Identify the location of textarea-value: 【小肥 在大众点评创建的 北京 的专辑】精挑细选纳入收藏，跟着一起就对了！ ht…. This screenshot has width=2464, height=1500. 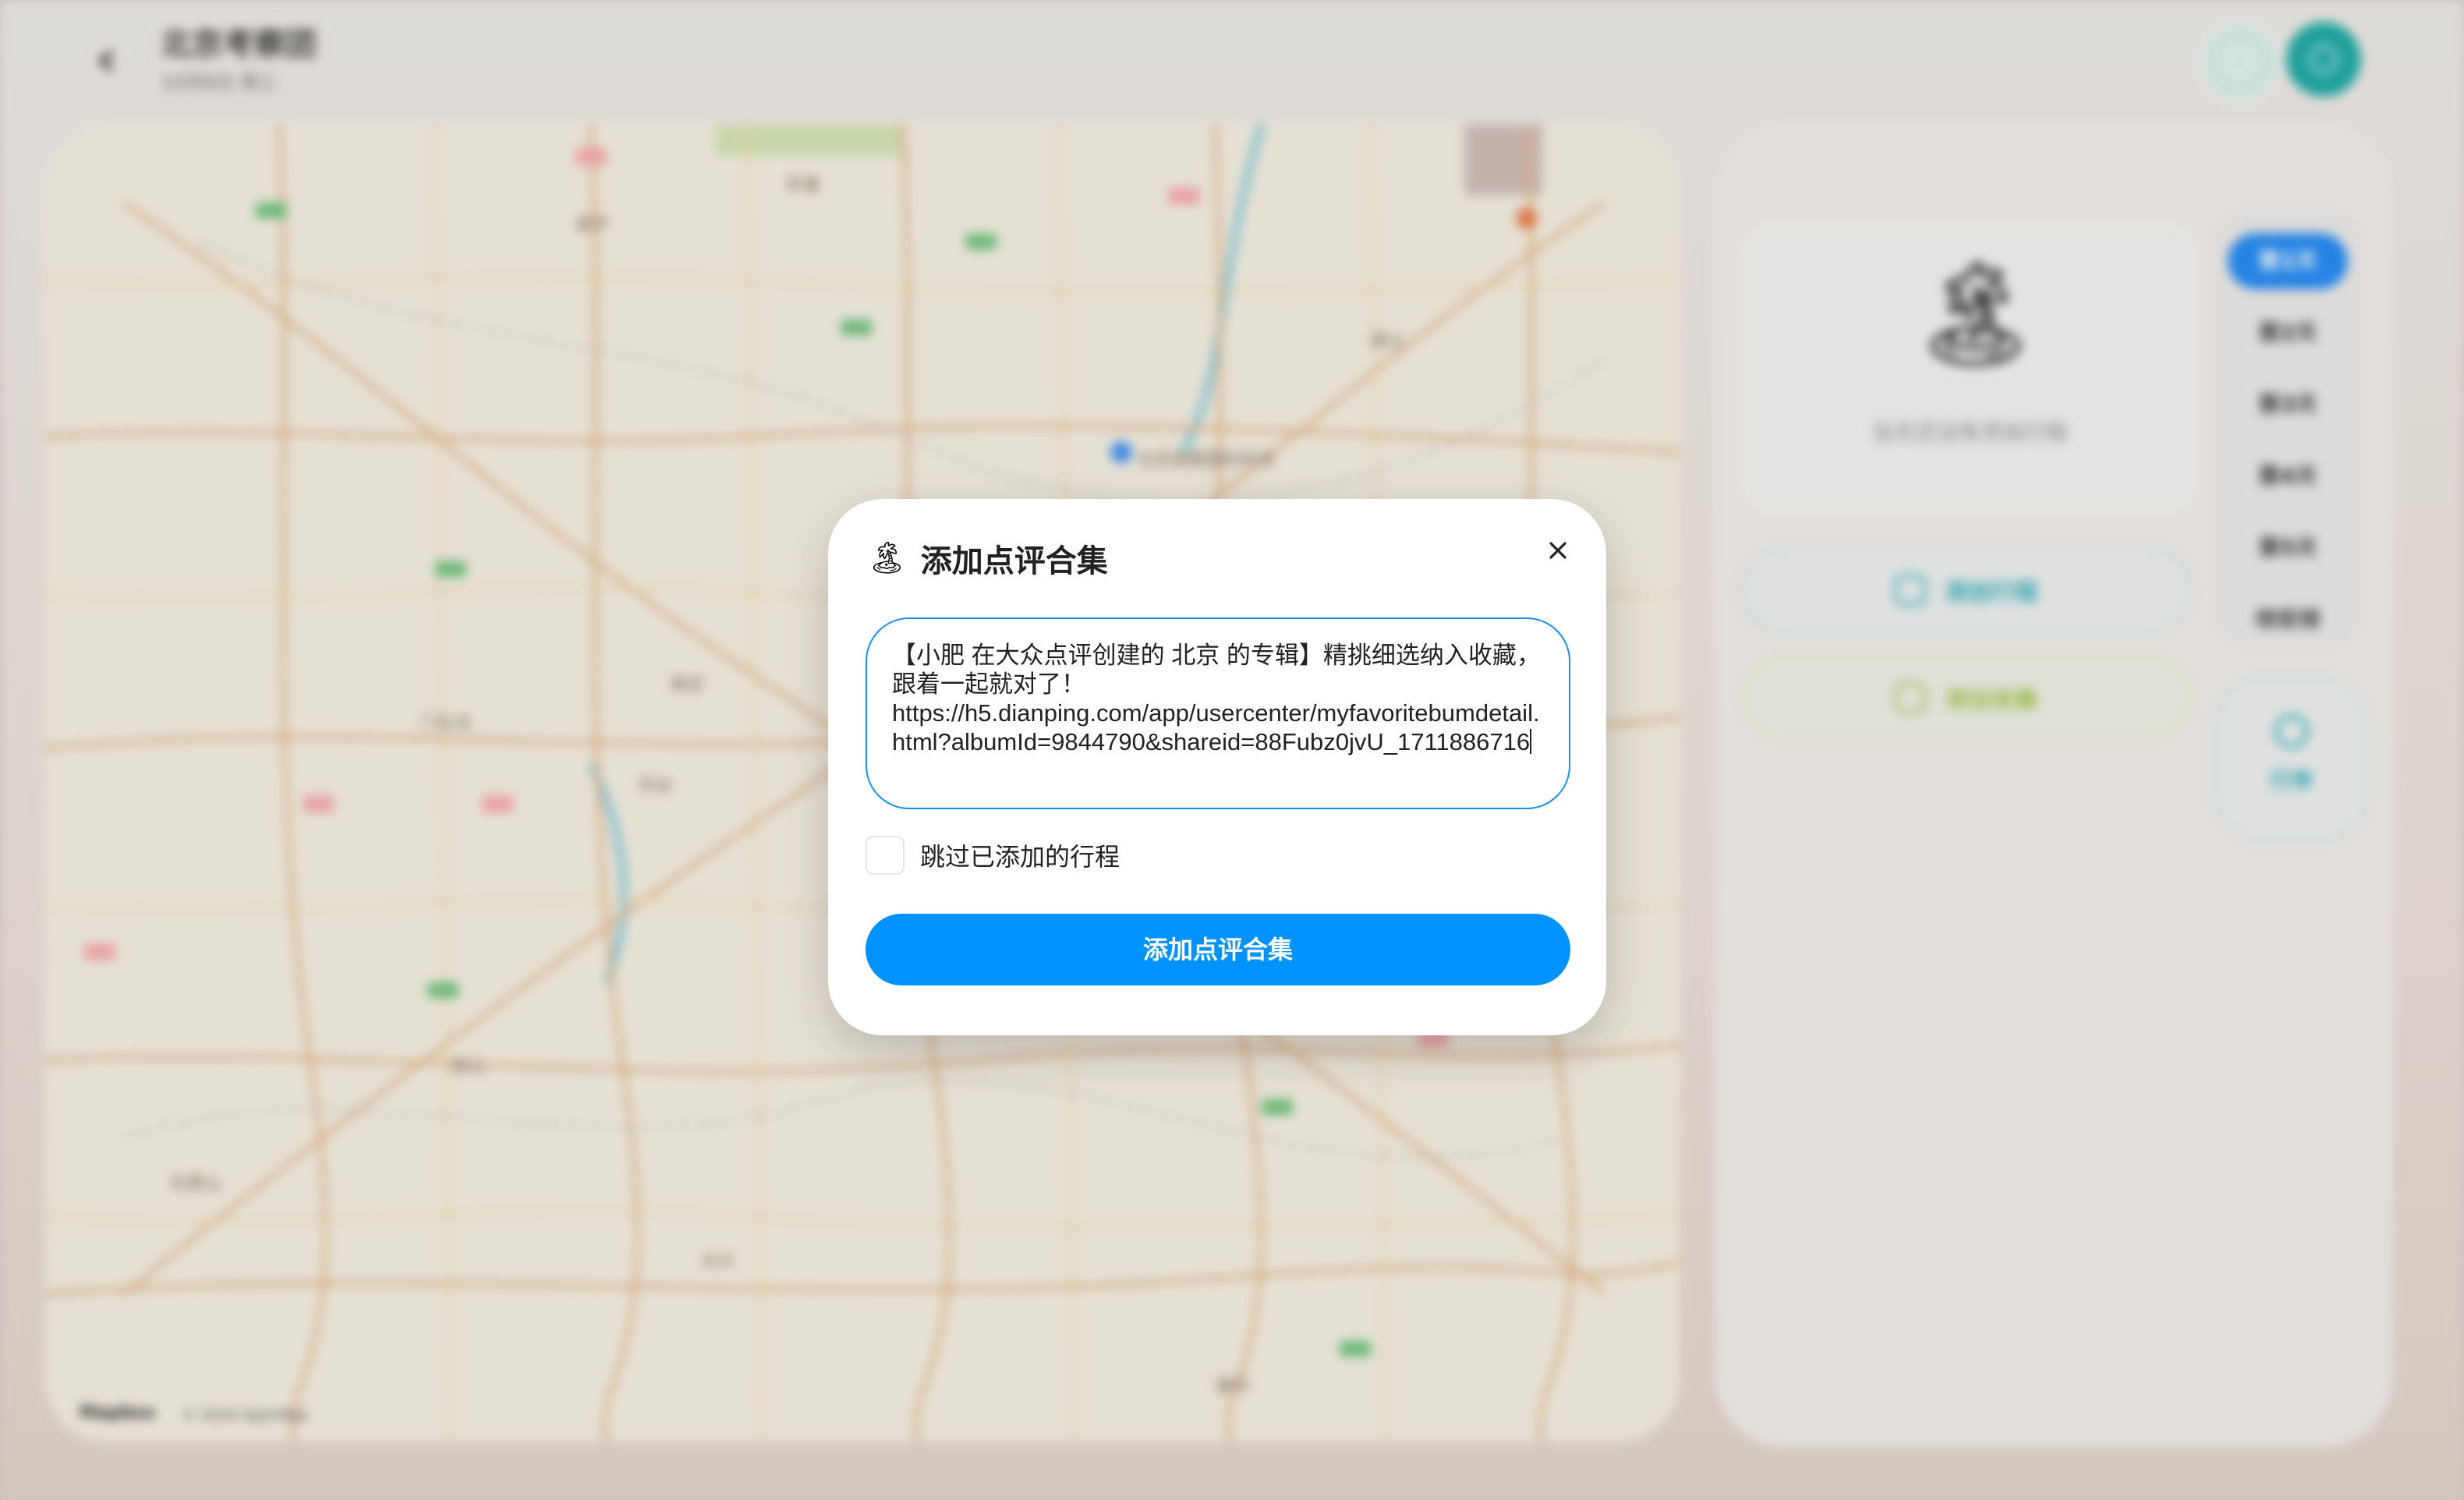
(1217, 698).